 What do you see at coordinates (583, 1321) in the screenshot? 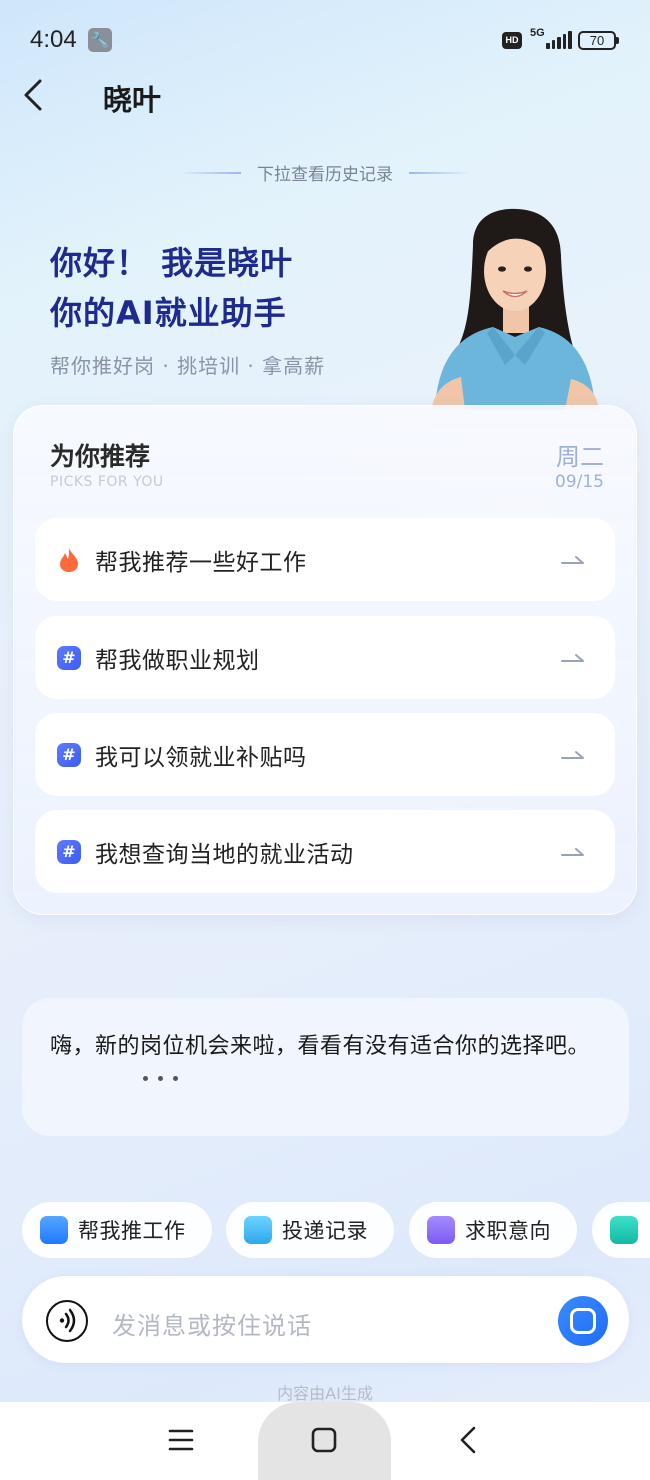
I see `stop-icon` at bounding box center [583, 1321].